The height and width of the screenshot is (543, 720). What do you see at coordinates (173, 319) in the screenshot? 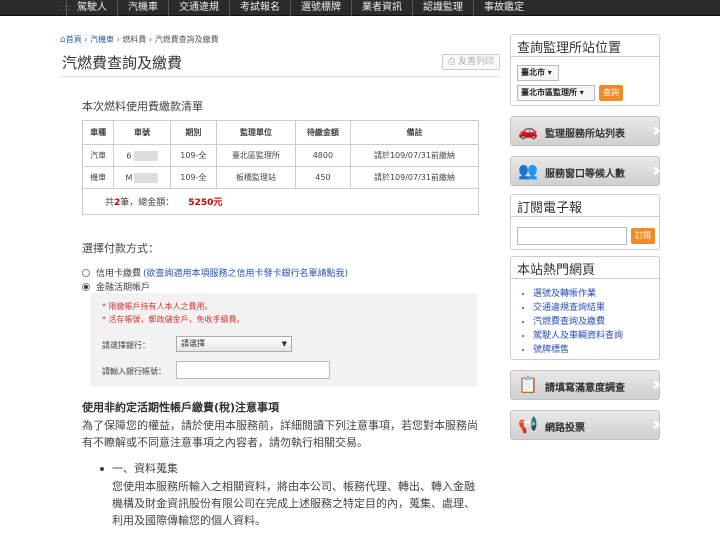
I see `note-fee-waiver: * 活存帳號，郵政儲金戶，免收手續費。` at bounding box center [173, 319].